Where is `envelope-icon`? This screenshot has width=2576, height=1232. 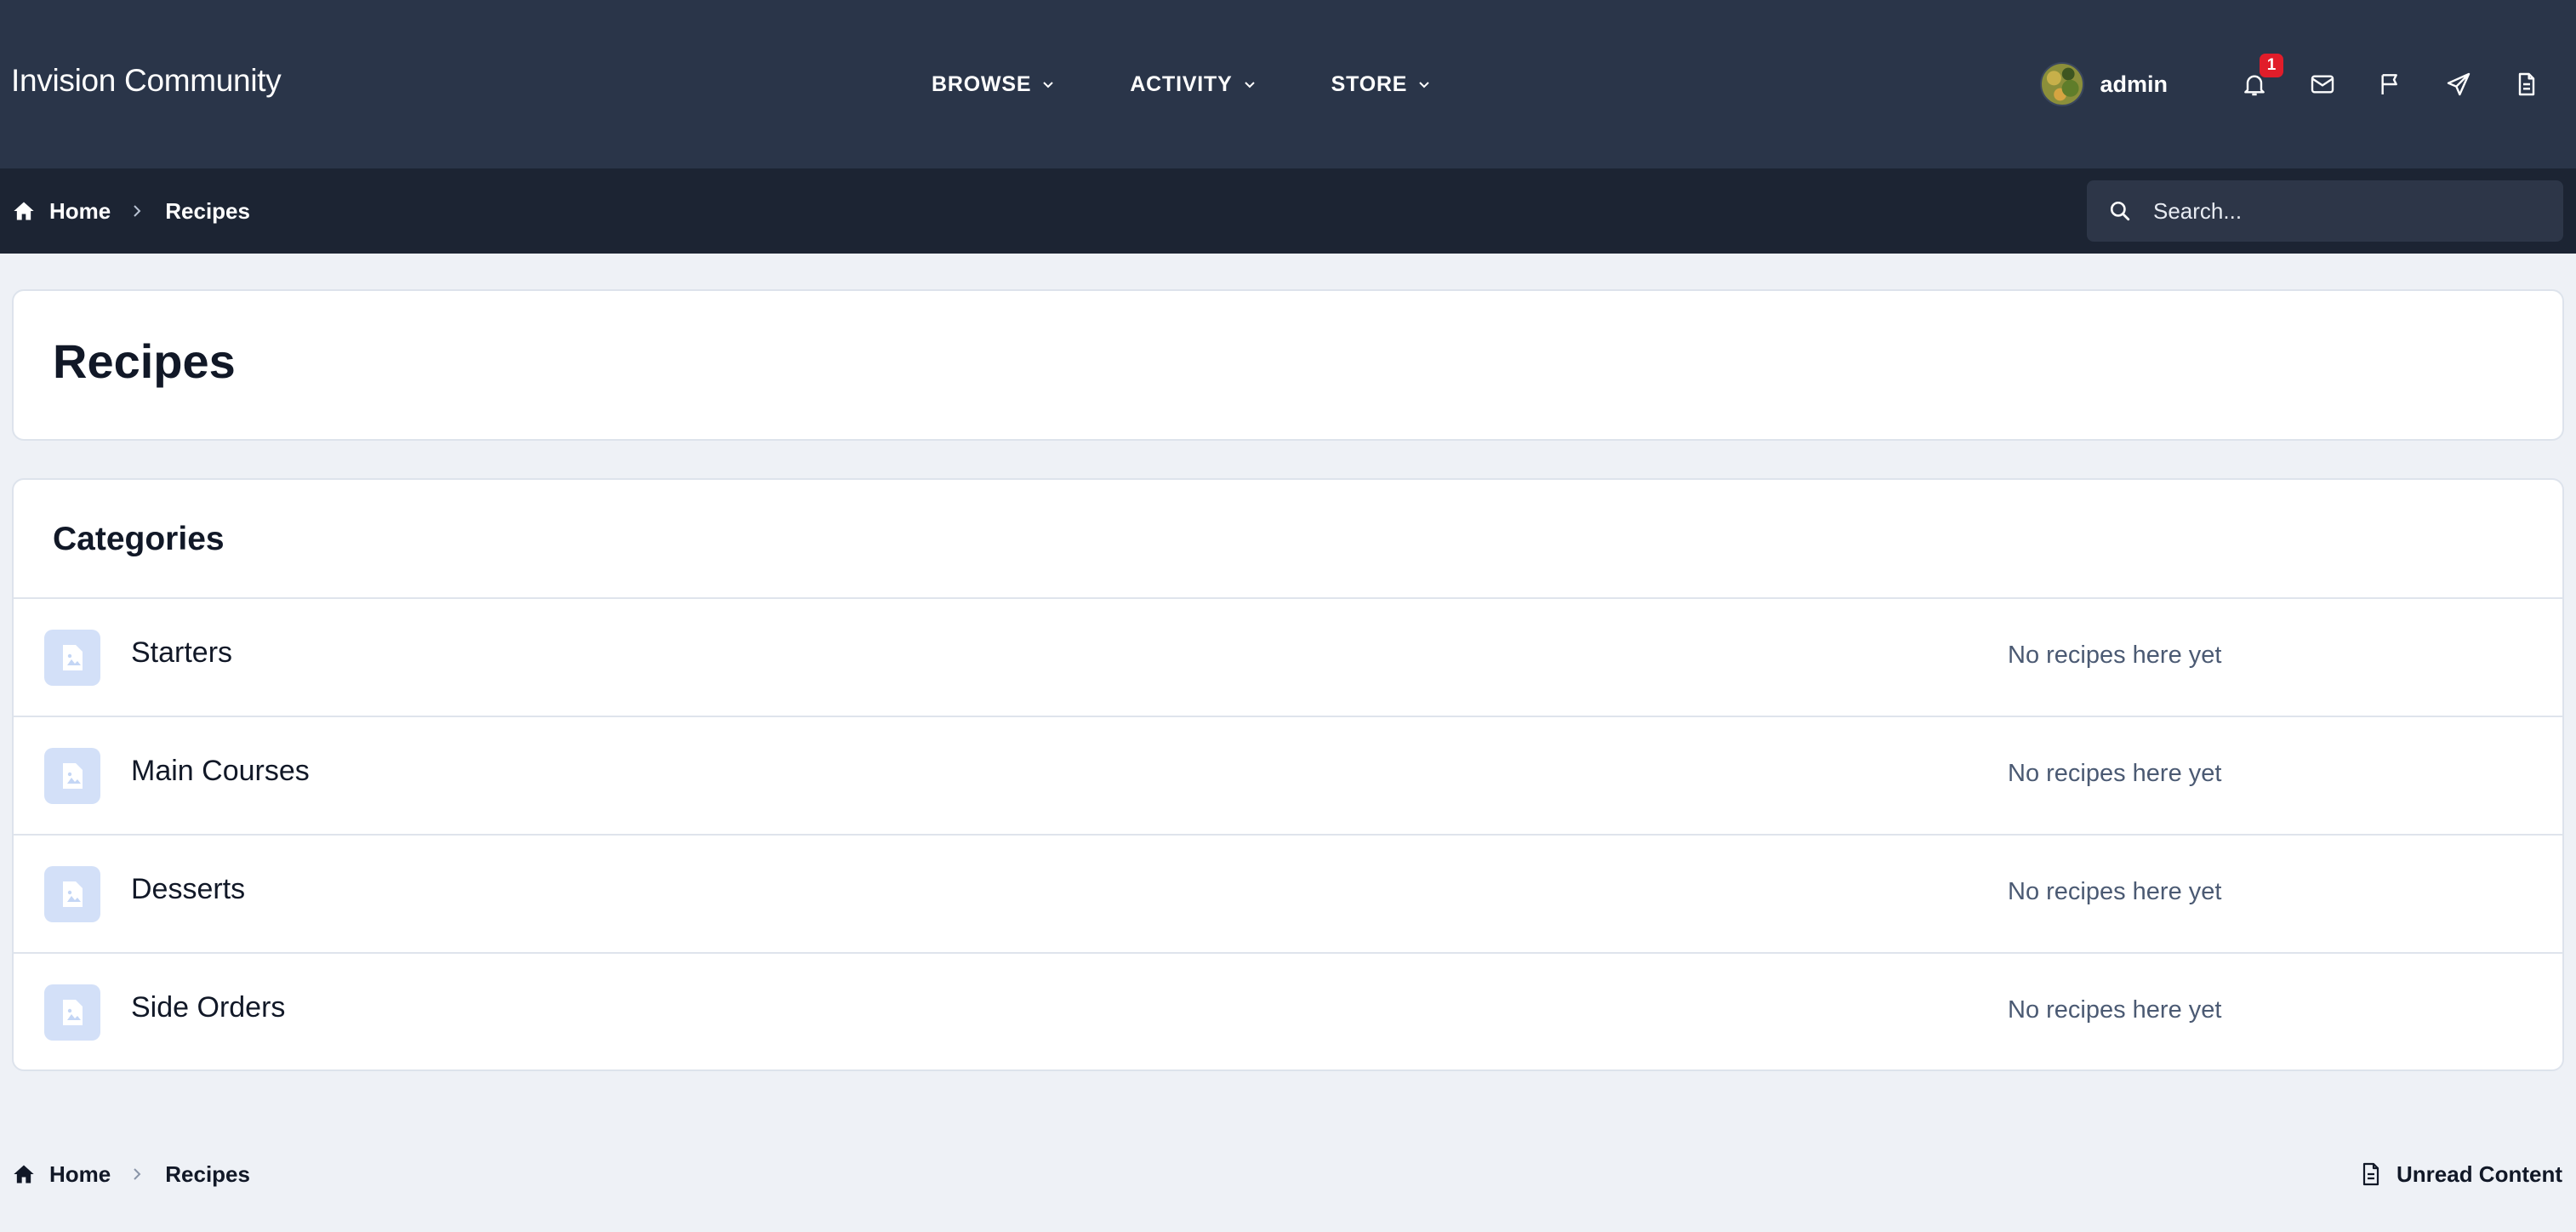
envelope-icon is located at coordinates (2322, 85).